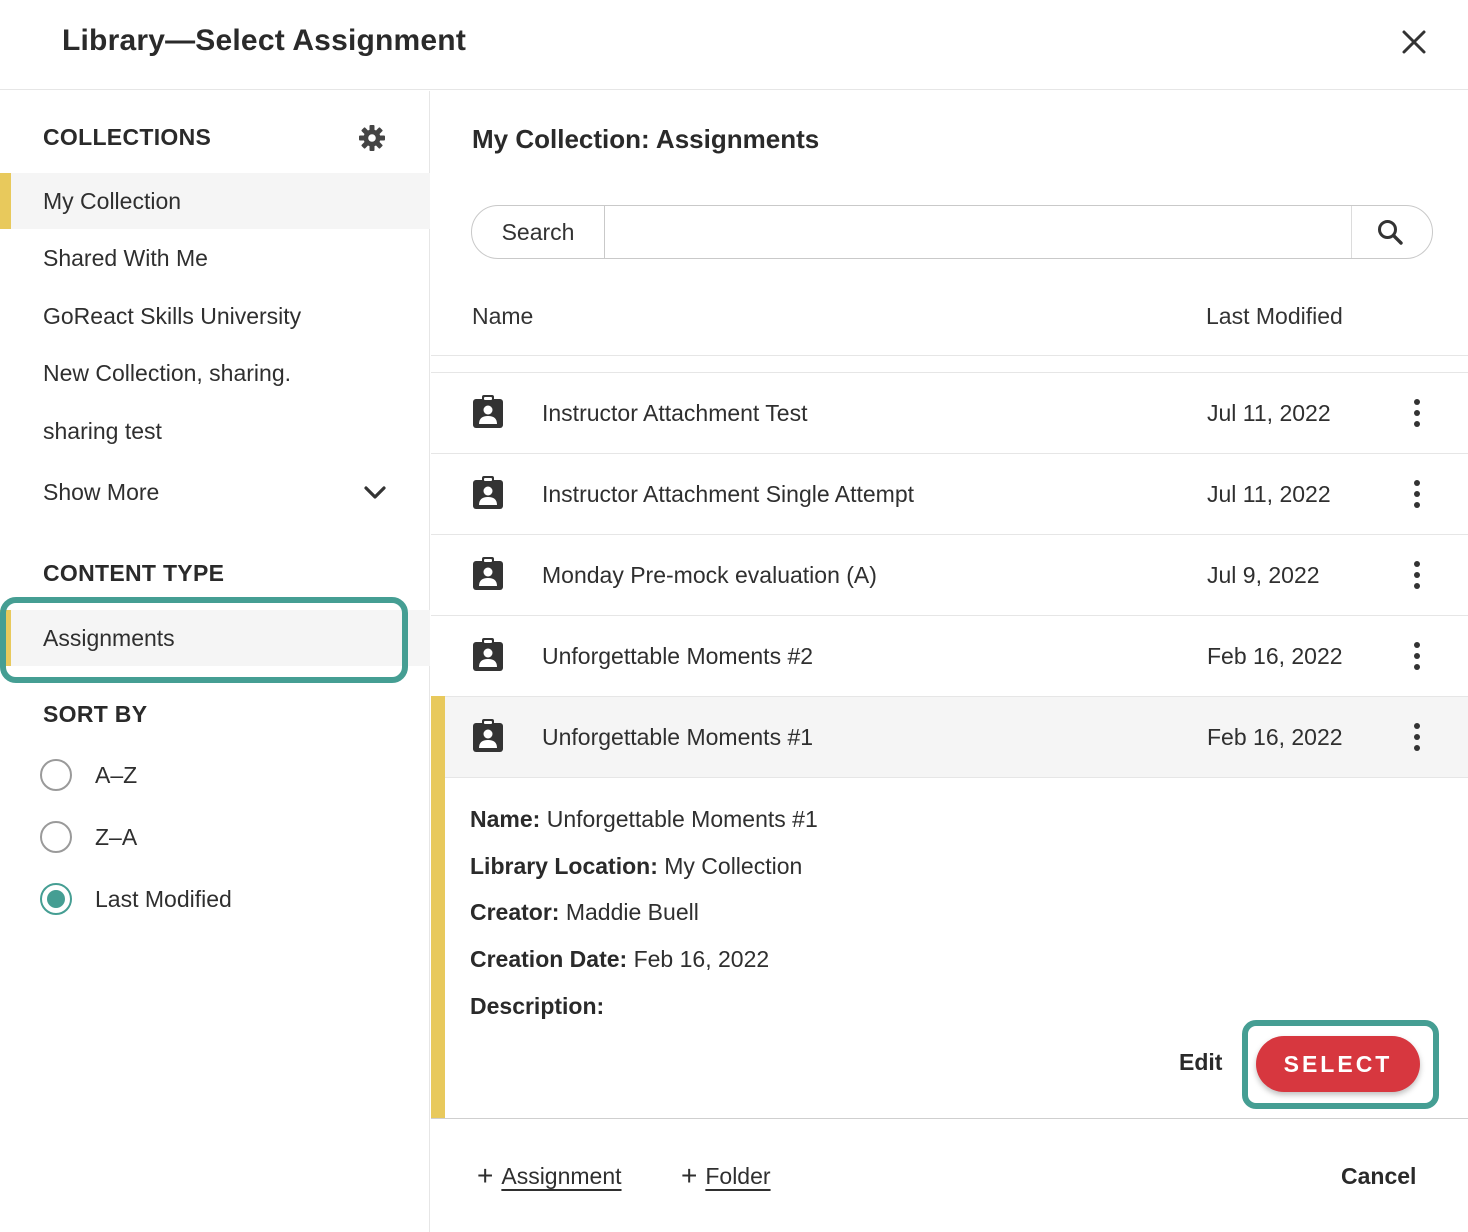  What do you see at coordinates (215, 431) in the screenshot?
I see `sidebar-item-sharing-test: sharing test` at bounding box center [215, 431].